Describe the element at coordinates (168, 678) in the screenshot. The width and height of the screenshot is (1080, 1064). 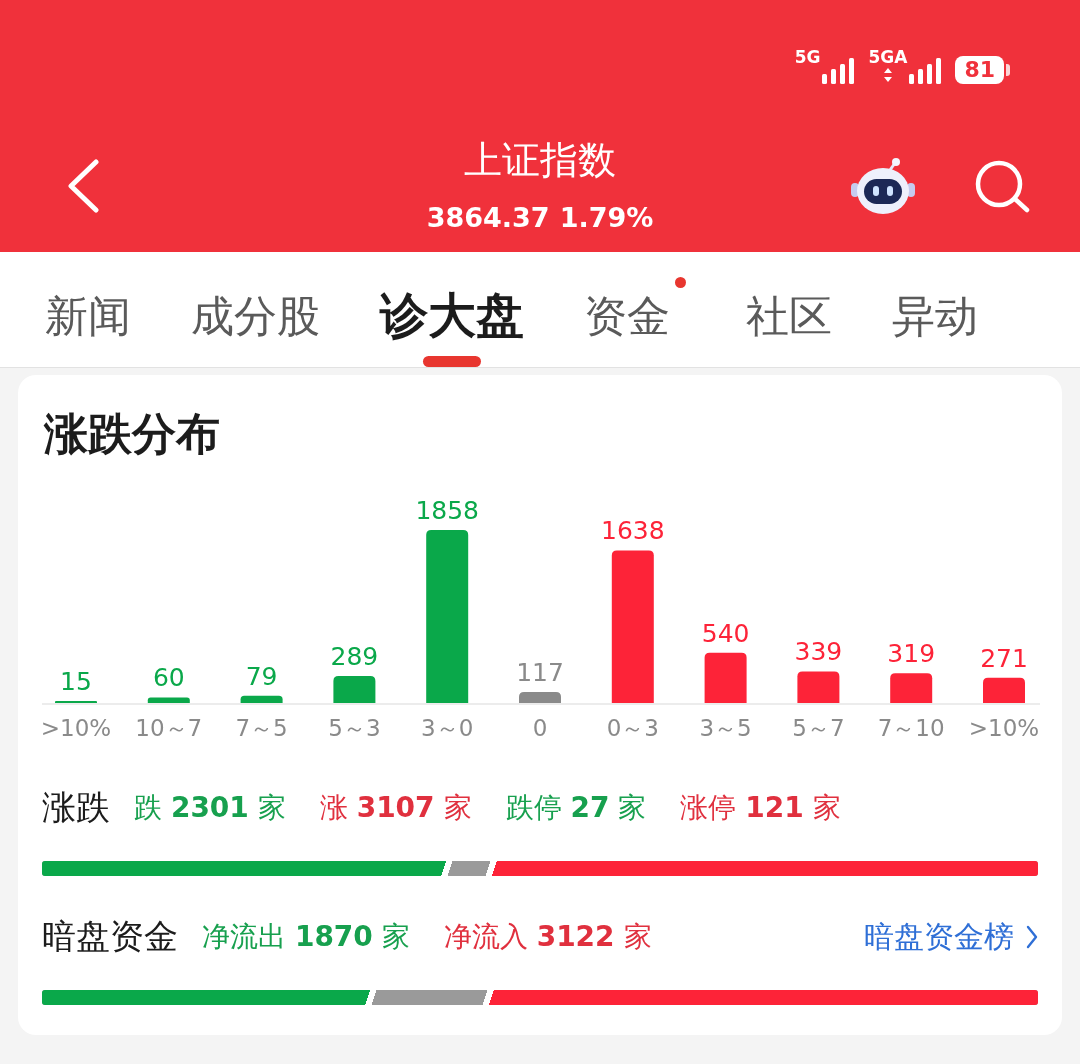
I see `value-label: 60` at that location.